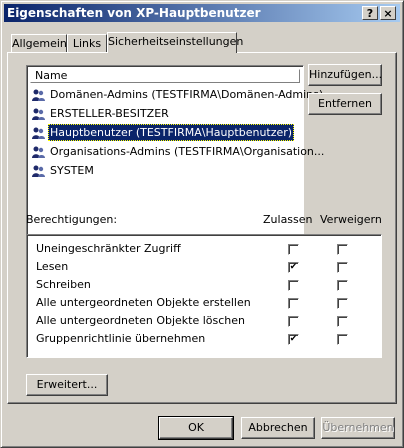  I want to click on permission-label: Lesen, so click(52, 266).